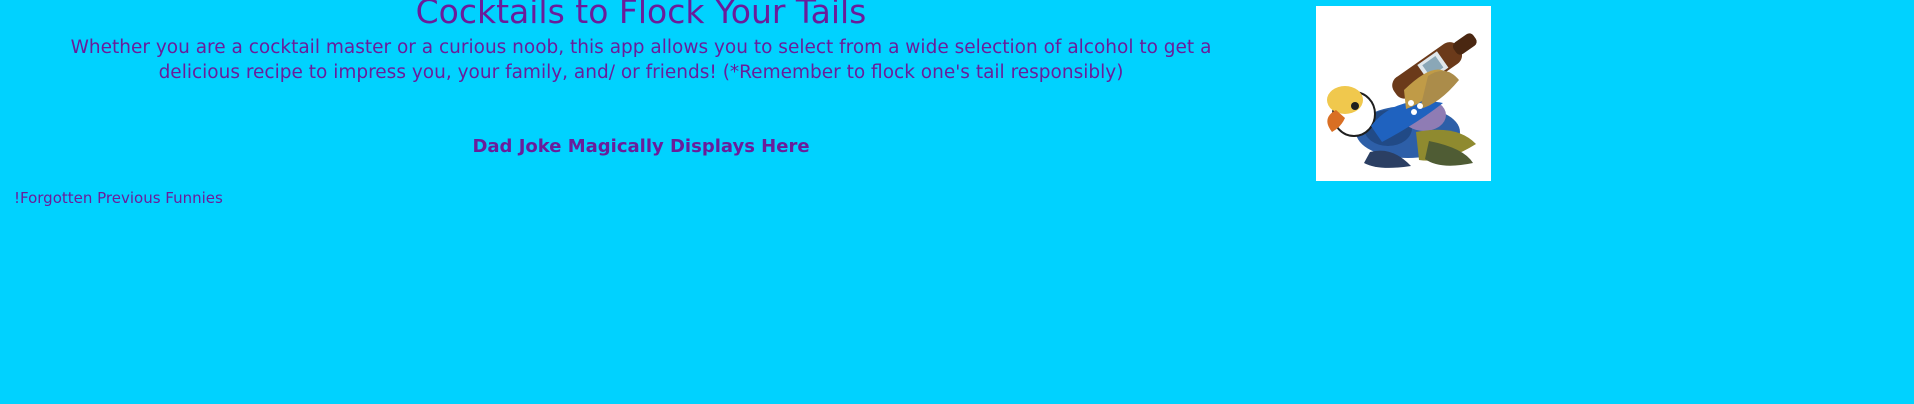  Describe the element at coordinates (641, 15) in the screenshot. I see `page-title: Cocktails to Flock Your Tails` at that location.